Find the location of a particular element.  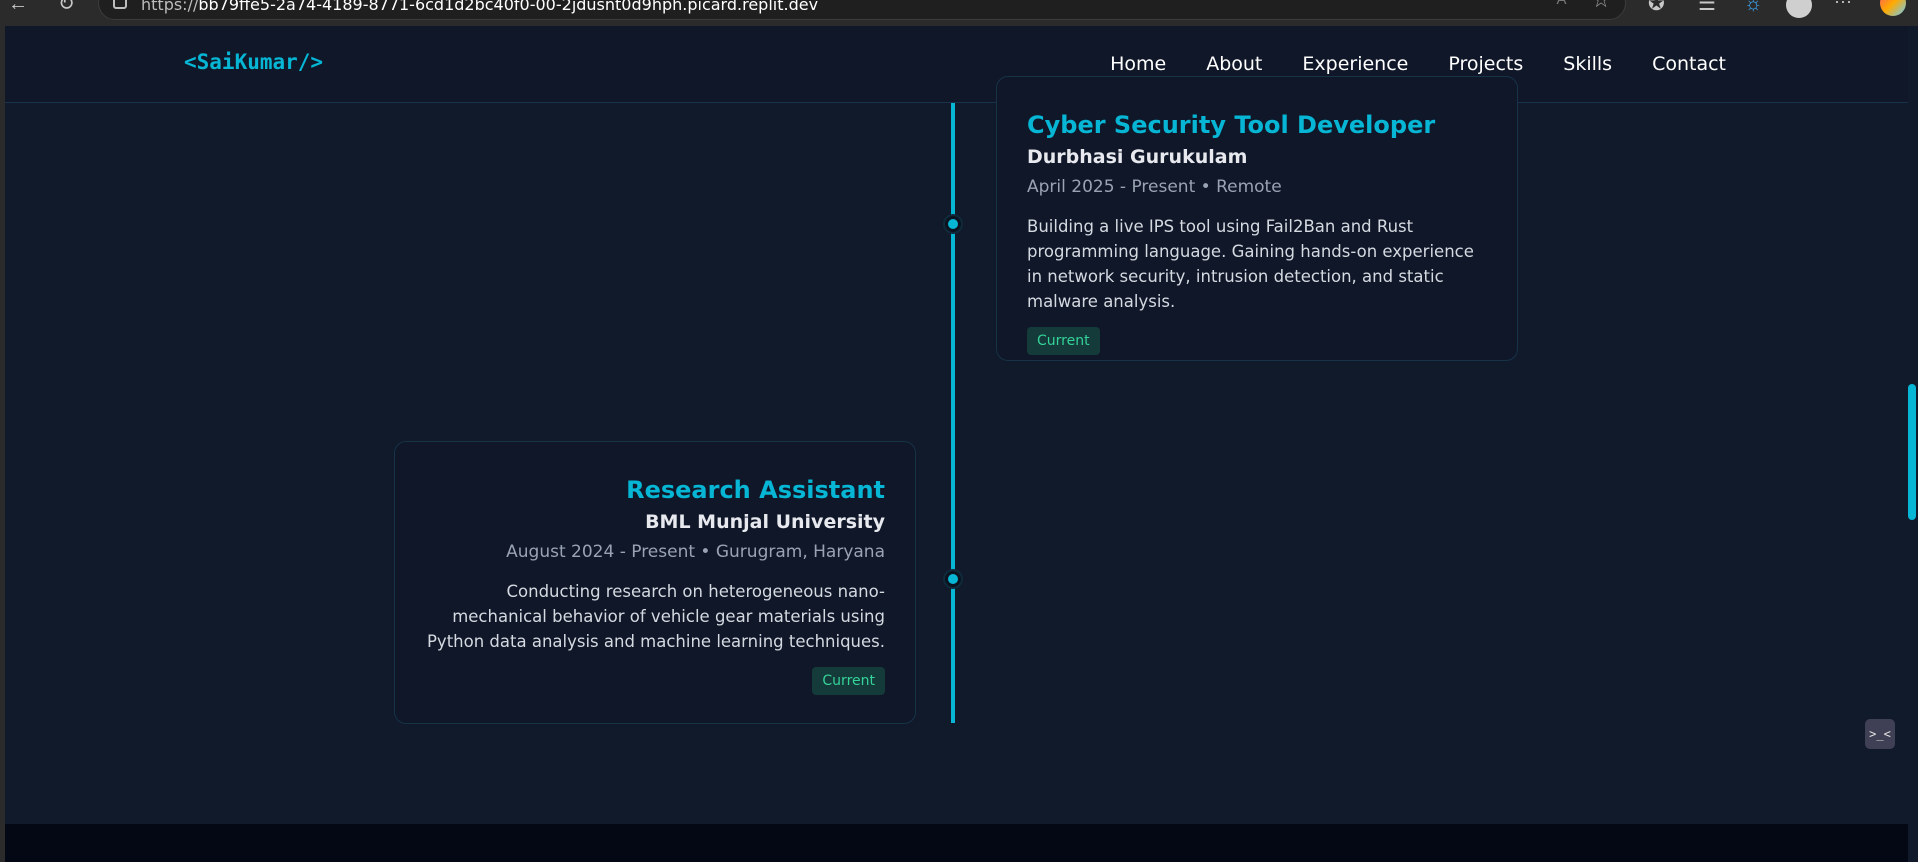

edge-icon: ☼ is located at coordinates (1753, 7).